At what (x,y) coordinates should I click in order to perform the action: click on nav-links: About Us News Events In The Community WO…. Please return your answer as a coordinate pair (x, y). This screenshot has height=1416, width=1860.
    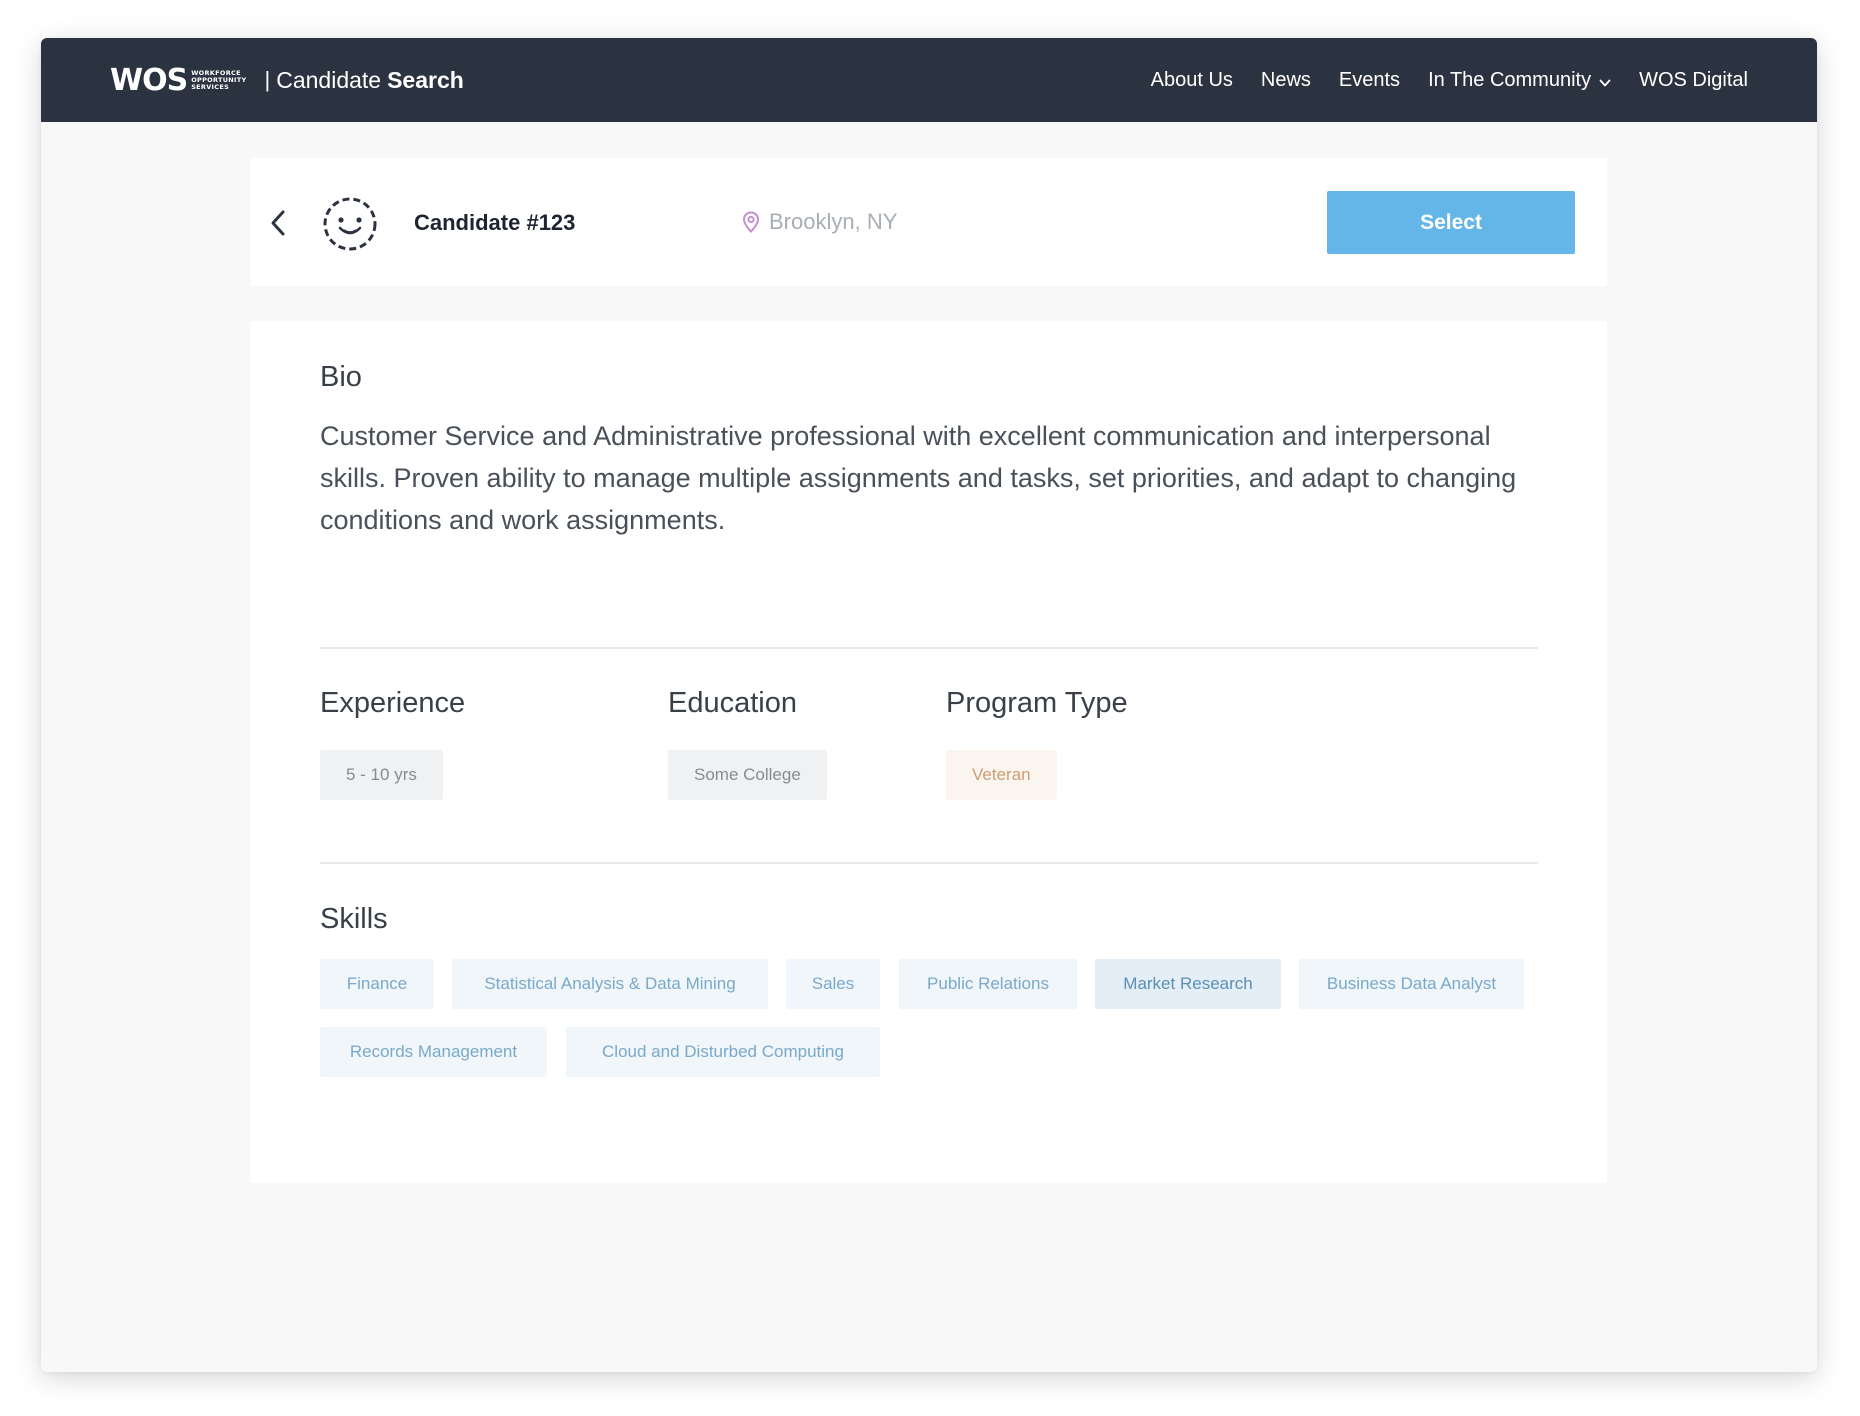
    Looking at the image, I should click on (1435, 80).